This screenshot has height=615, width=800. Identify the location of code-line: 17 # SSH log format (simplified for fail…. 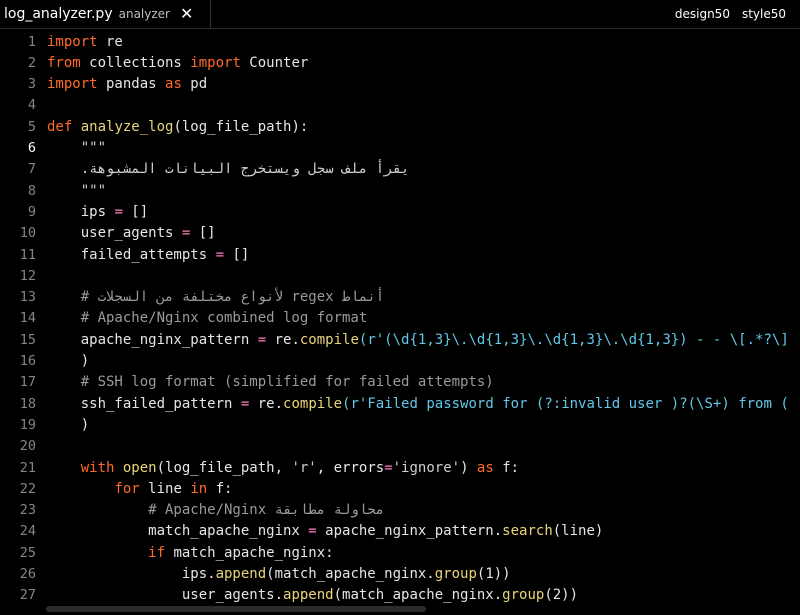
(400, 382).